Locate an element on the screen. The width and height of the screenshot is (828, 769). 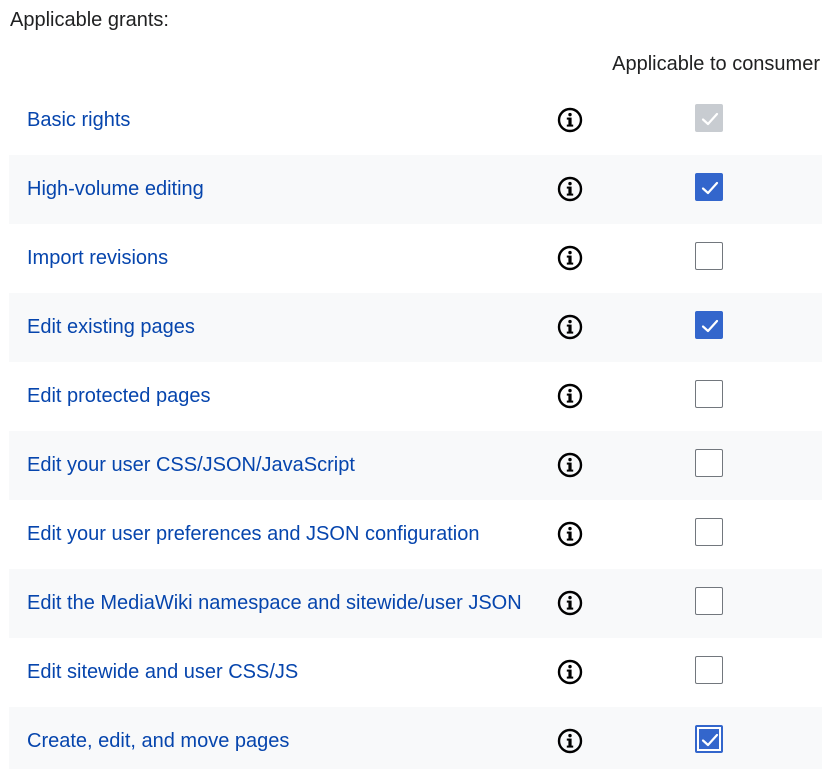
grant-row: Import revisions is located at coordinates (415, 258).